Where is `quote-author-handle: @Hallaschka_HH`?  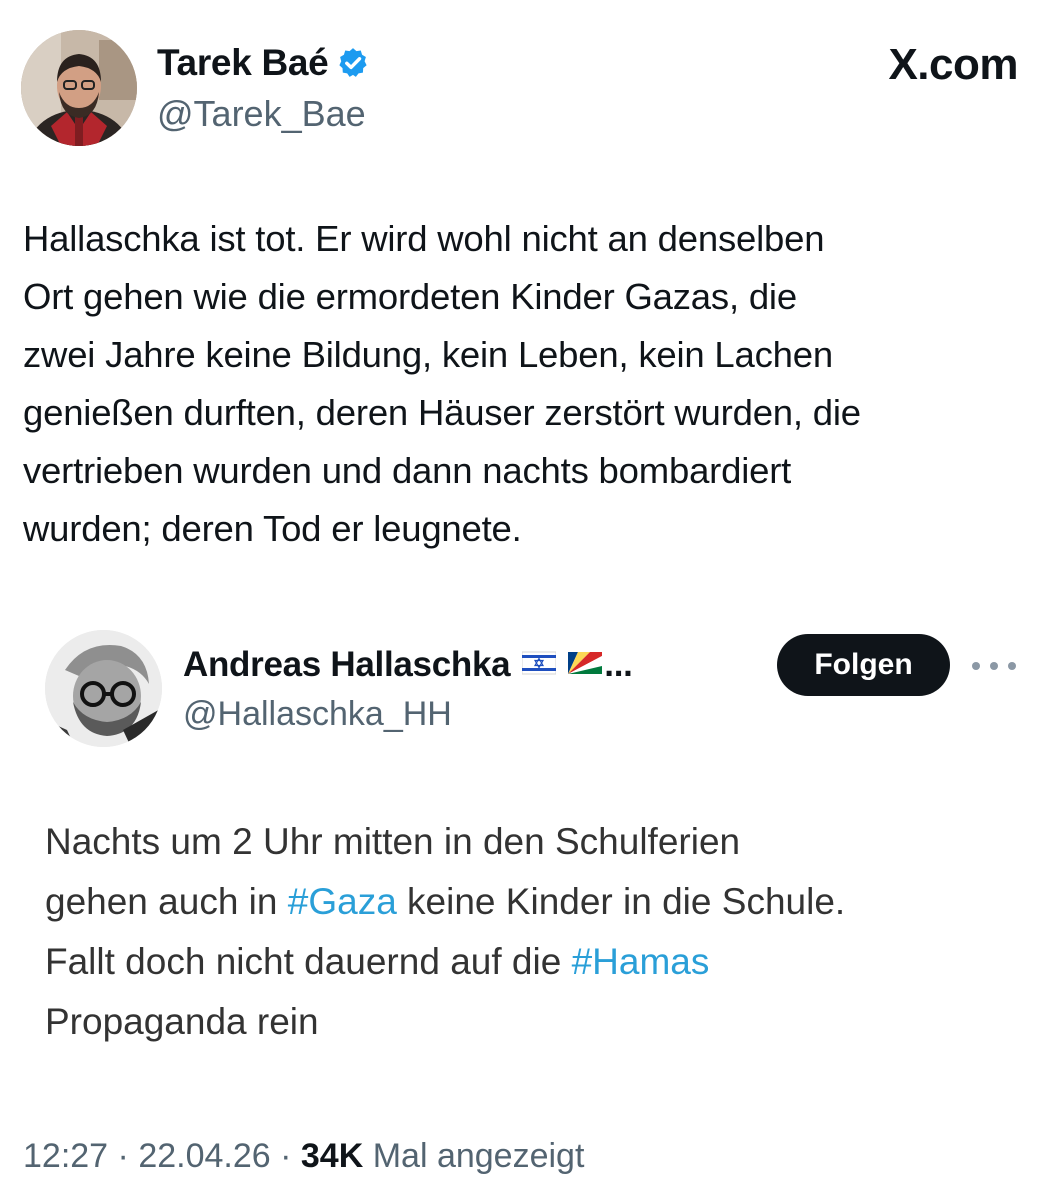
quote-author-handle: @Hallaschka_HH is located at coordinates (317, 714).